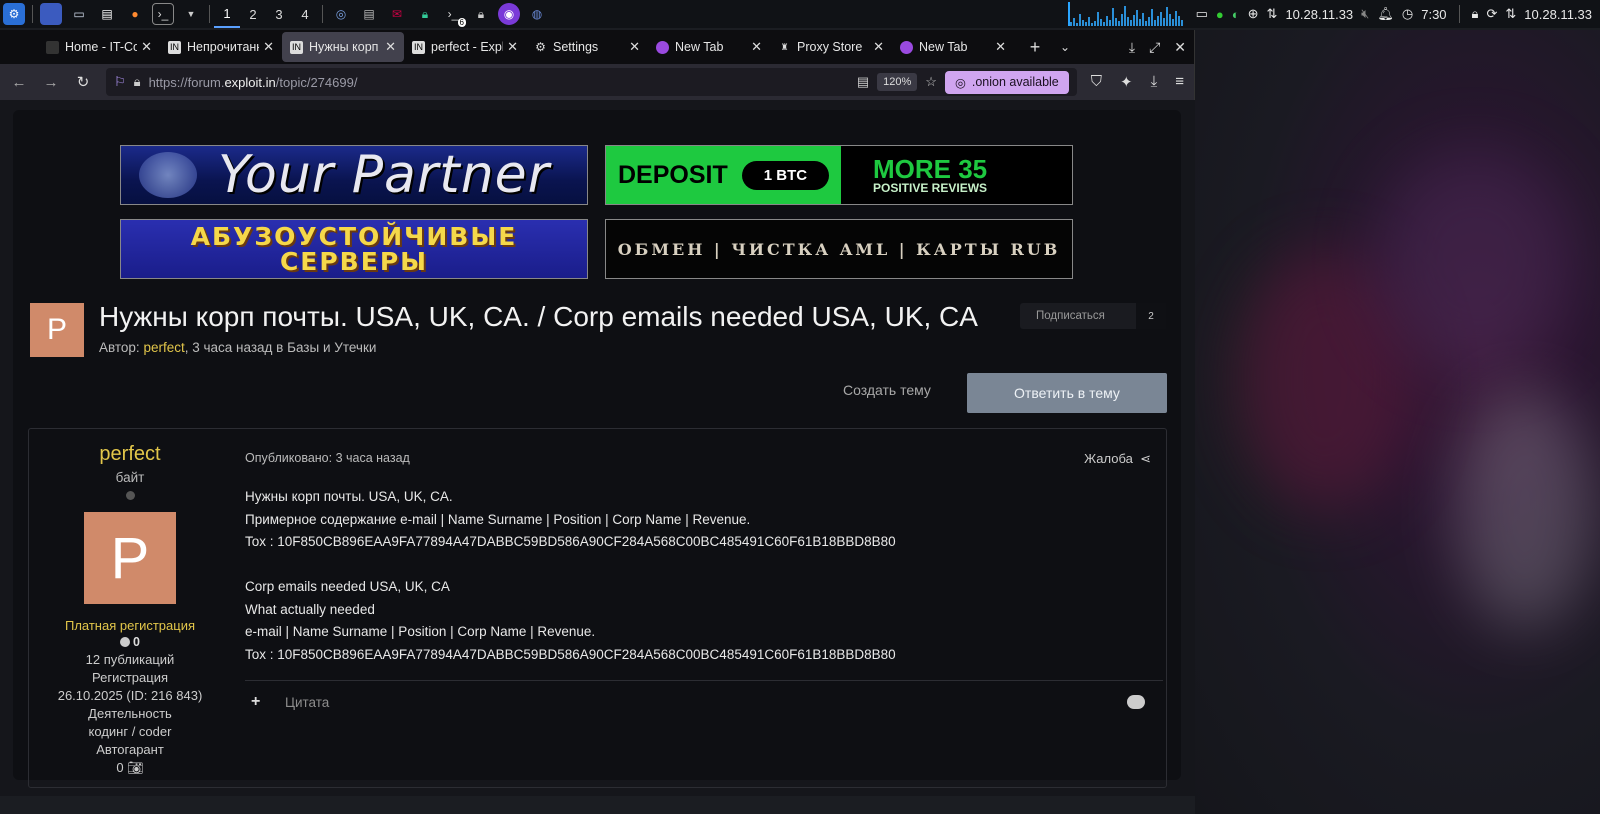 Image resolution: width=1600 pixels, height=814 pixels. I want to click on tab-label: perfect - Explo, so click(467, 47).